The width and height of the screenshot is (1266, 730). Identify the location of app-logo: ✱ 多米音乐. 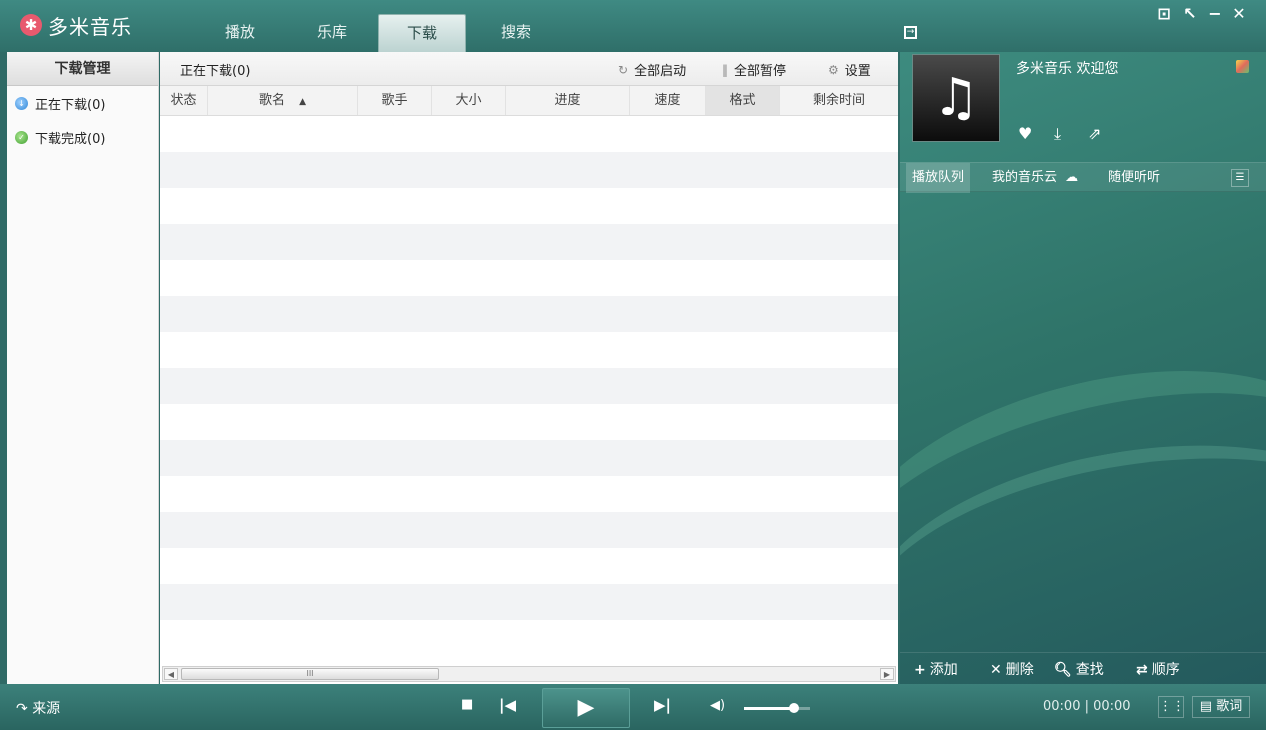
(76, 25).